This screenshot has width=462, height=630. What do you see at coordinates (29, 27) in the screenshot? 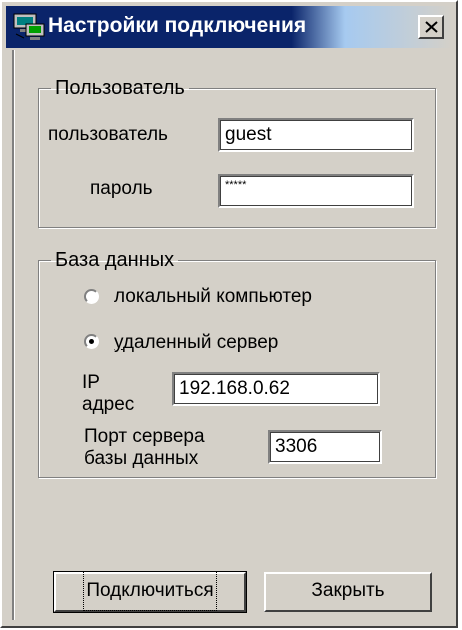
I see `network-computer-icon` at bounding box center [29, 27].